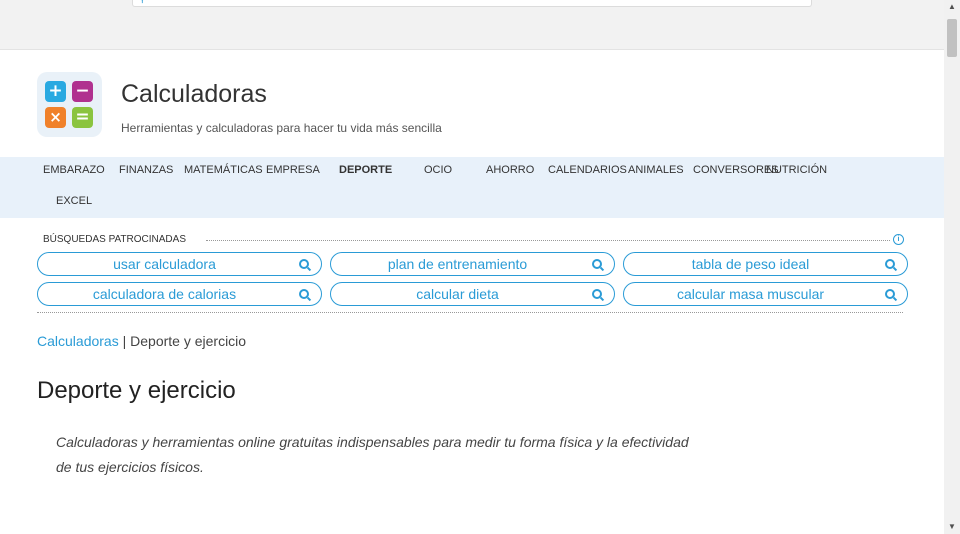  I want to click on breadcrumb-current: Deporte y ejercicio, so click(188, 341).